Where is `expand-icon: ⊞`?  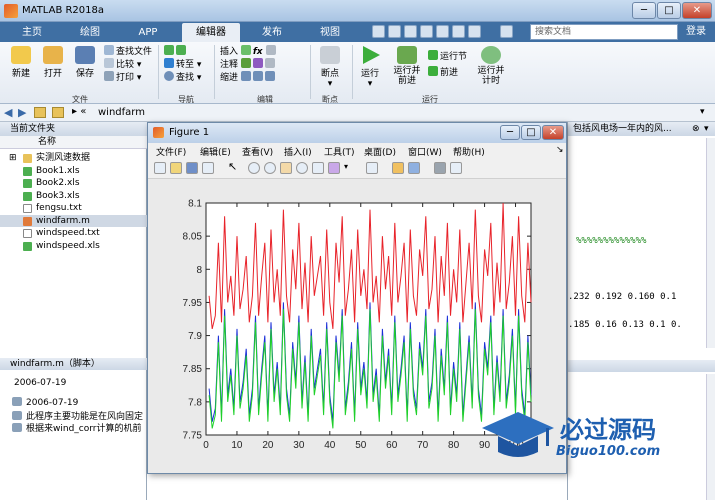
expand-icon: ⊞ is located at coordinates (13, 158).